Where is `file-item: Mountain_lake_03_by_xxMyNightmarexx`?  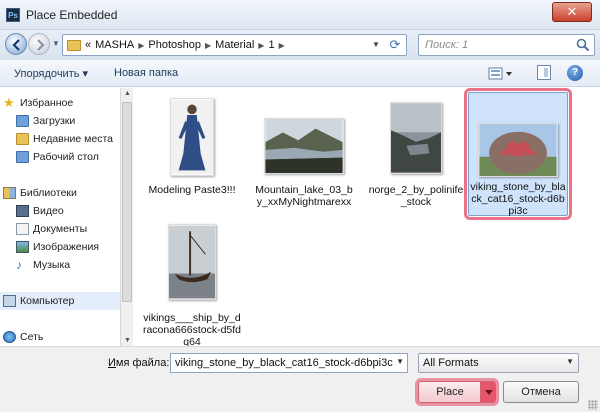
file-item: Mountain_lake_03_by_xxMyNightmarexx is located at coordinates (304, 157).